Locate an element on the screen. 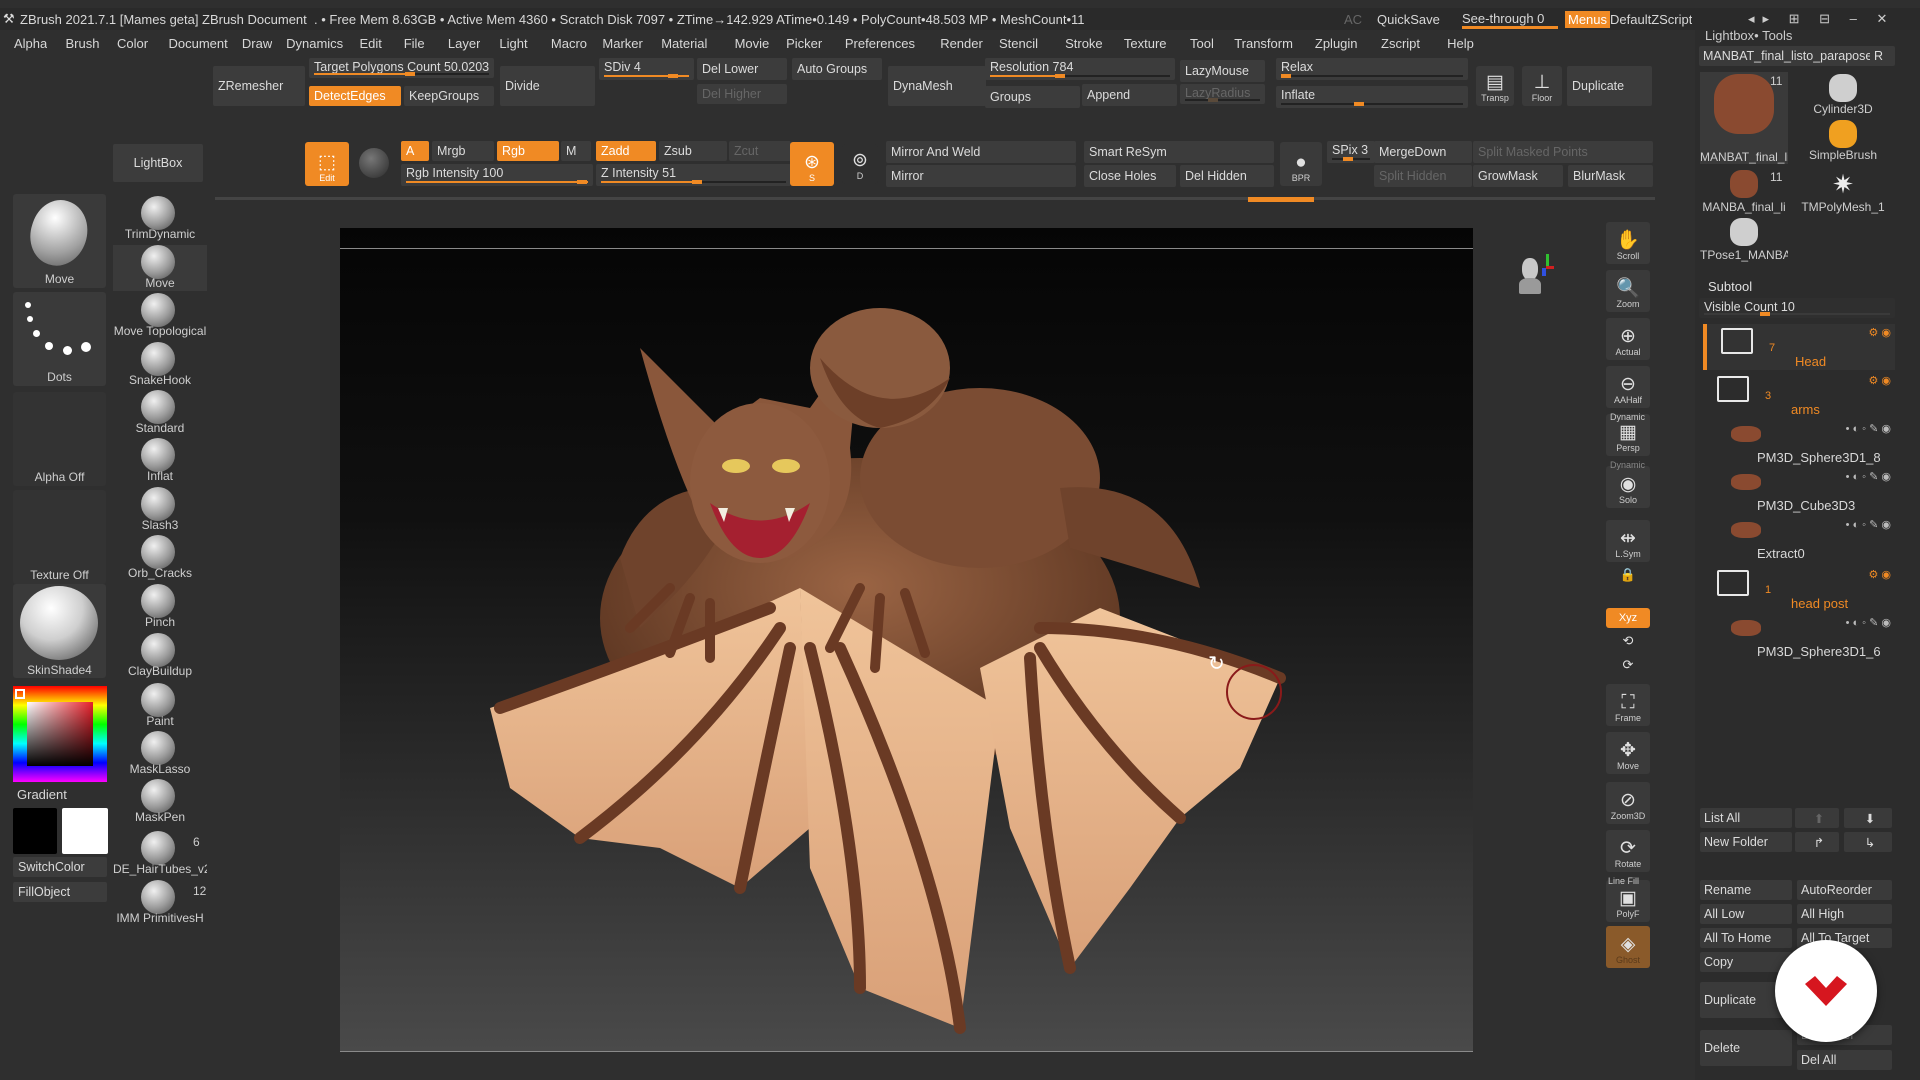 The image size is (1920, 1080). shelf-button-nav-7: 🔒 is located at coordinates (1628, 576).